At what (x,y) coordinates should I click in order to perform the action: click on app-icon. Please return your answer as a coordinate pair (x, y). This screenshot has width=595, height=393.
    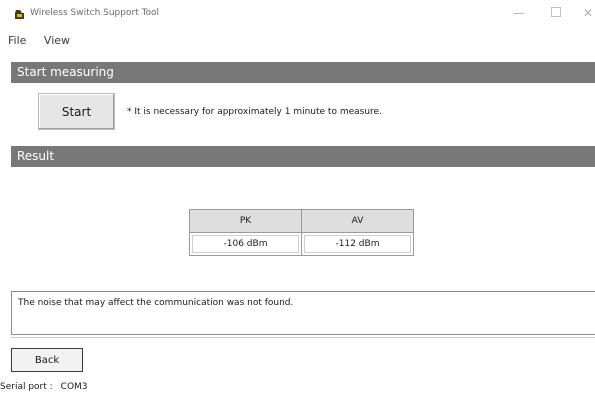
    Looking at the image, I should click on (19, 14).